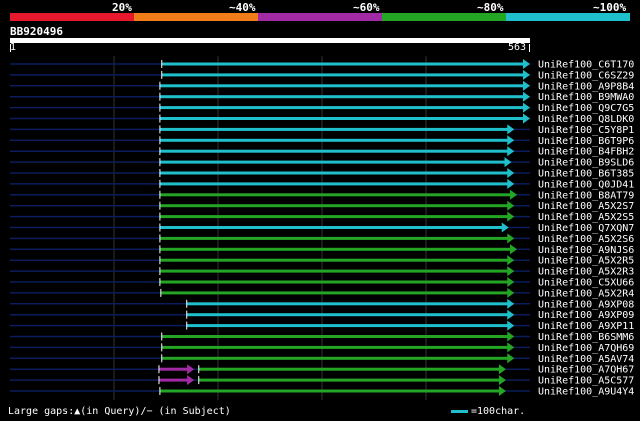 Image resolution: width=640 pixels, height=421 pixels. I want to click on hit-label: UniRef100_A5AV74, so click(586, 359).